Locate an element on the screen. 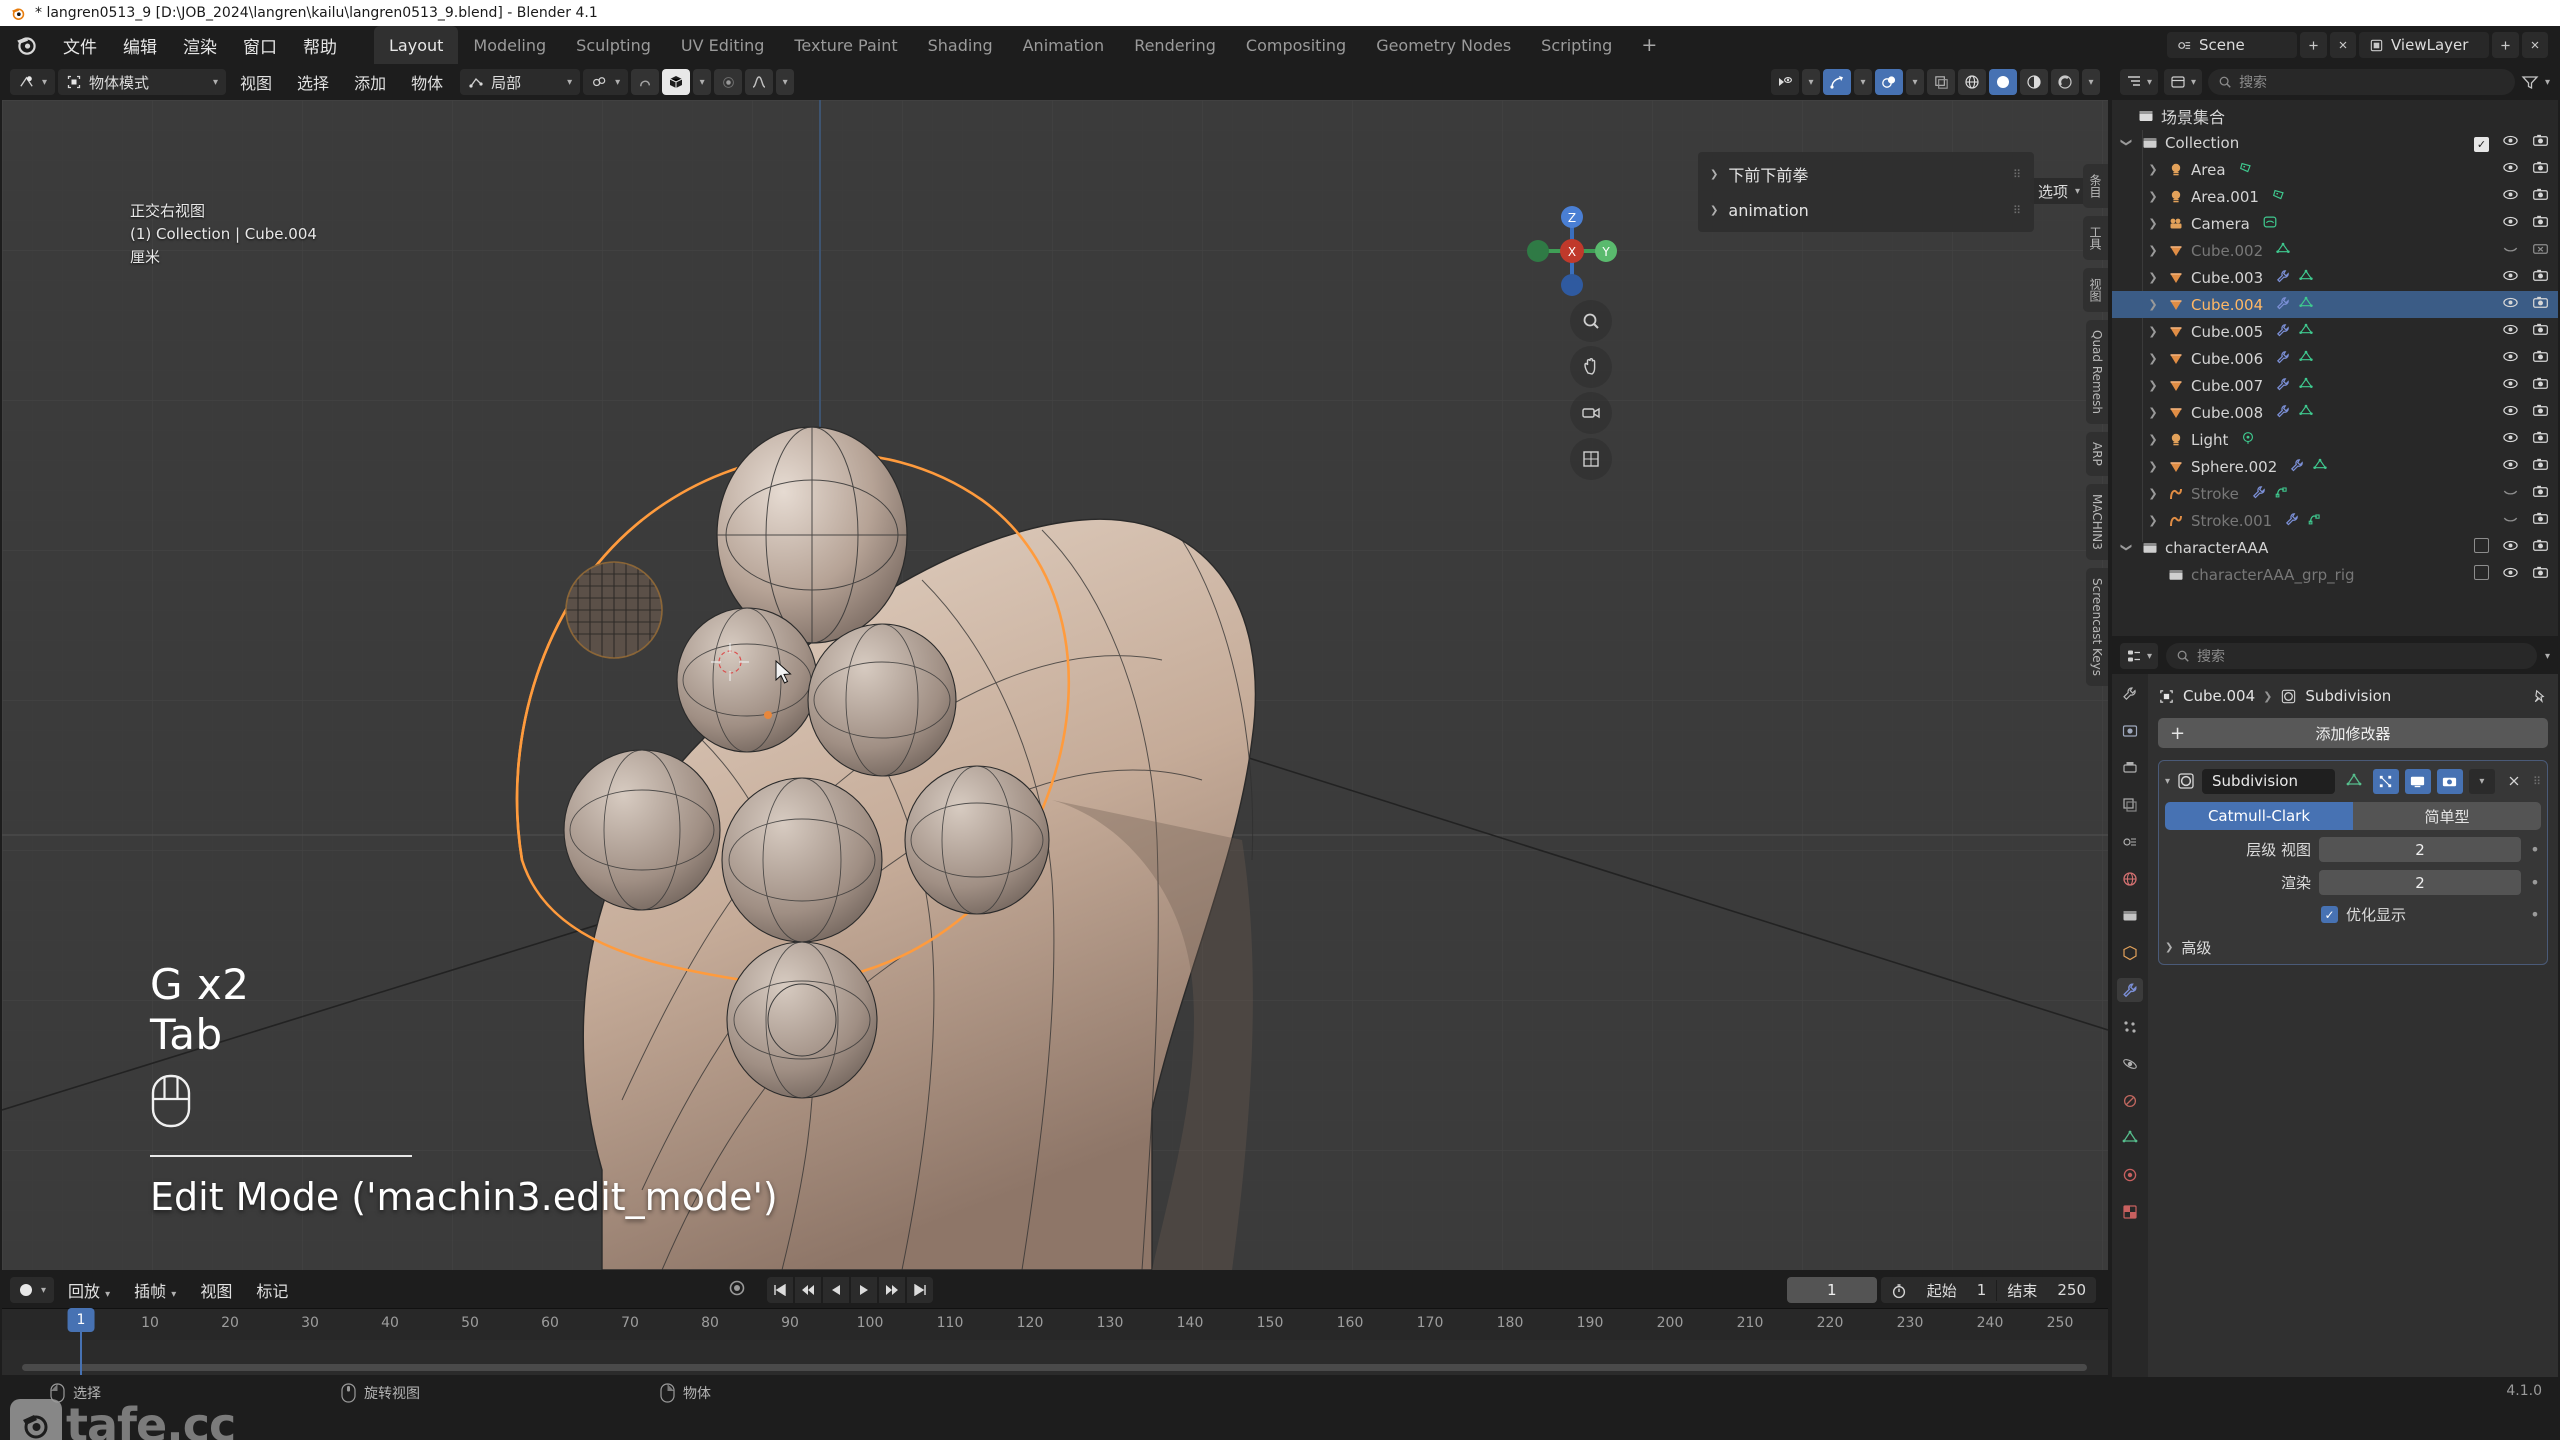 This screenshot has height=1440, width=2560. mirror-x-toggle is located at coordinates (728, 82).